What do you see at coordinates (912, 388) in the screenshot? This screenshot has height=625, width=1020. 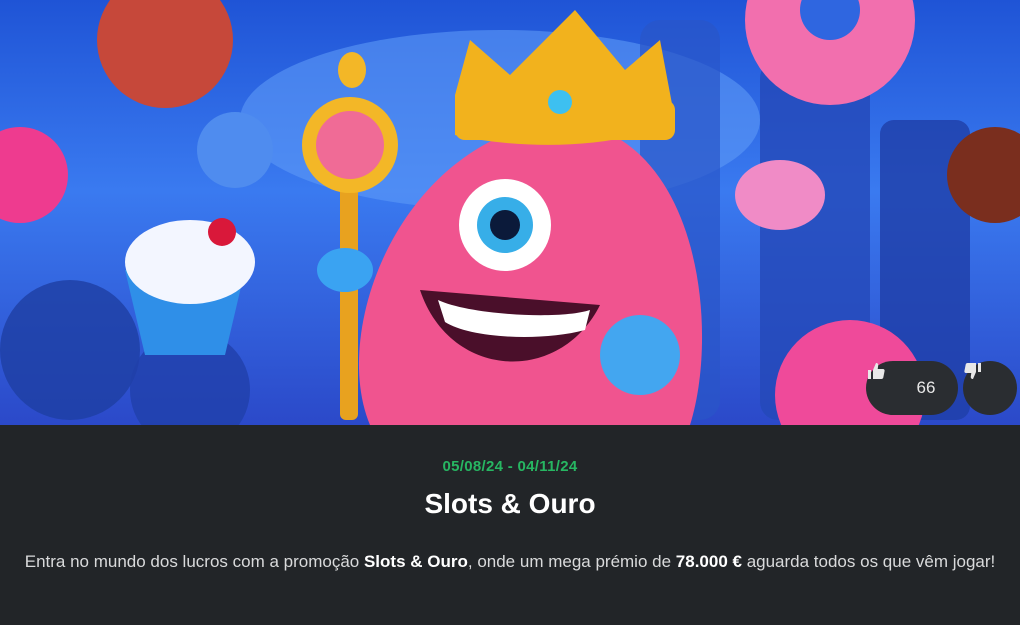 I see `like-button: 66` at bounding box center [912, 388].